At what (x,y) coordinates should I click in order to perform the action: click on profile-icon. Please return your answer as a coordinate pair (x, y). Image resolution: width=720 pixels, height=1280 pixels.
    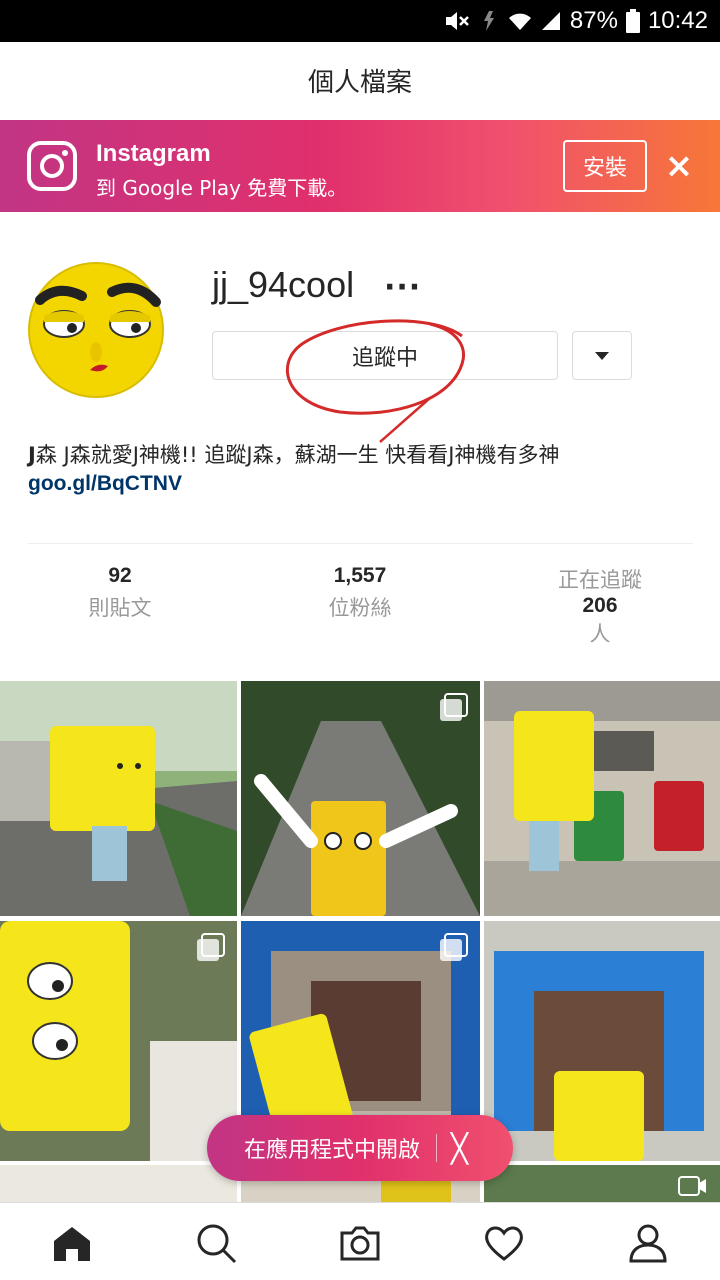
    Looking at the image, I should click on (648, 1243).